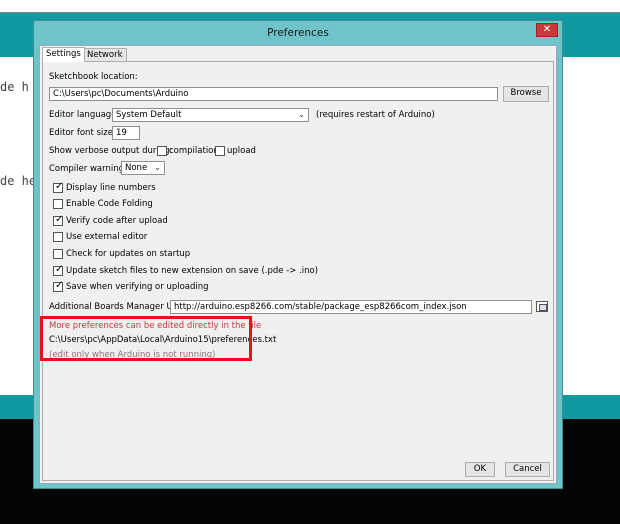 The width and height of the screenshot is (620, 524). What do you see at coordinates (128, 254) in the screenshot?
I see `option-label: Check for updates on startup` at bounding box center [128, 254].